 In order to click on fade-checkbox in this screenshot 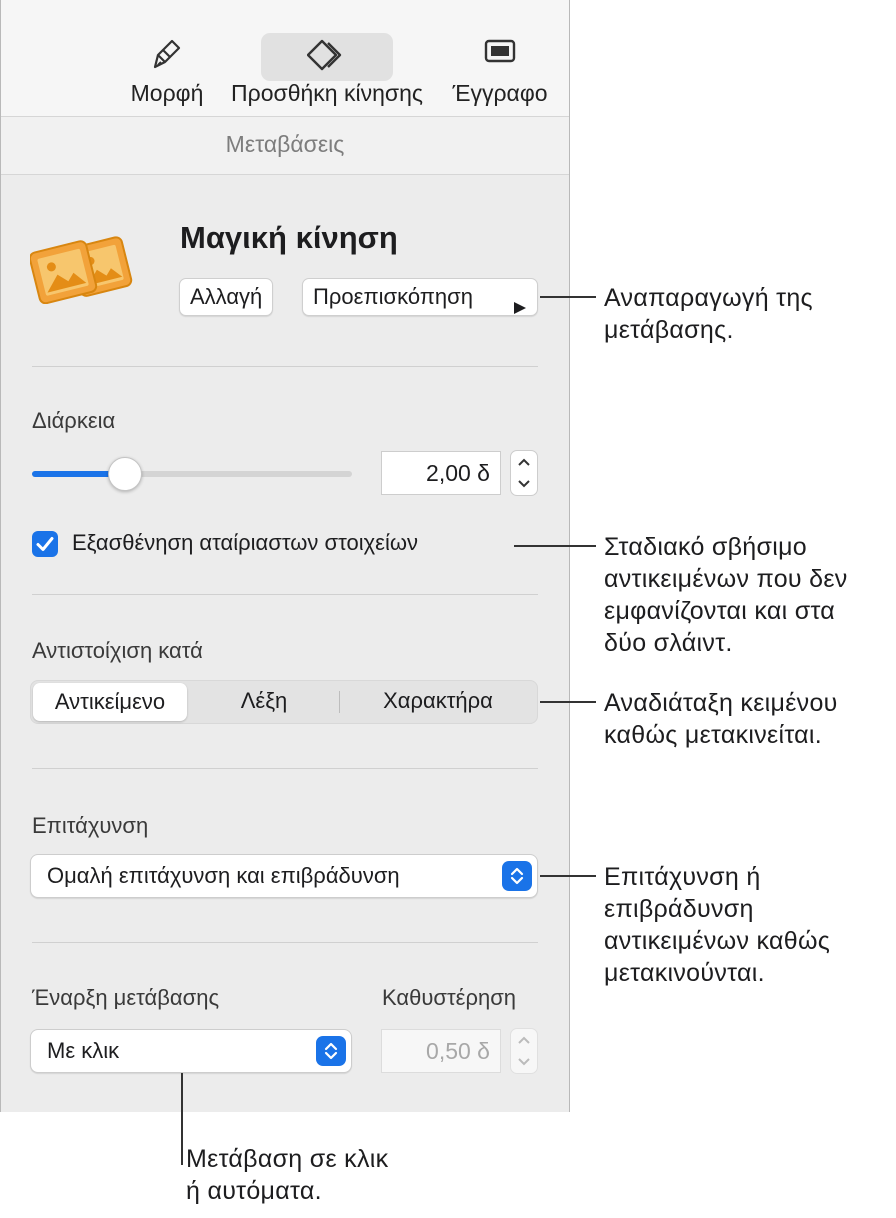, I will do `click(45, 544)`.